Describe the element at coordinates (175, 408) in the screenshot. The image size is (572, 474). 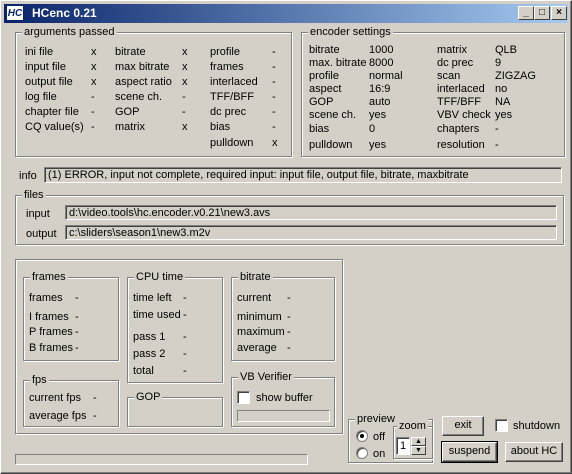
I see `gop-group: GOP` at that location.